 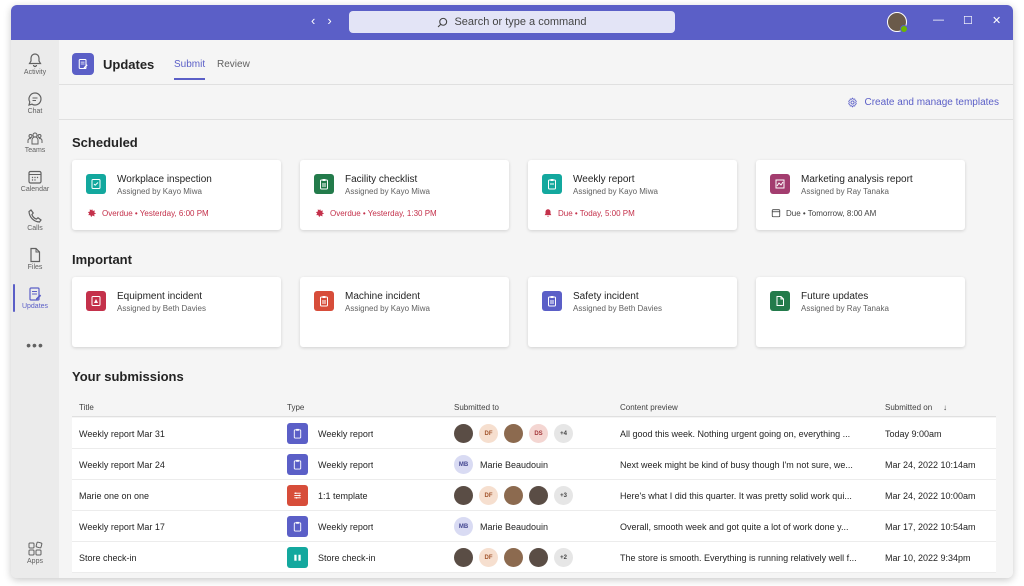 What do you see at coordinates (596, 213) in the screenshot?
I see `card-status-text: Due • Today, 5:00 PM` at bounding box center [596, 213].